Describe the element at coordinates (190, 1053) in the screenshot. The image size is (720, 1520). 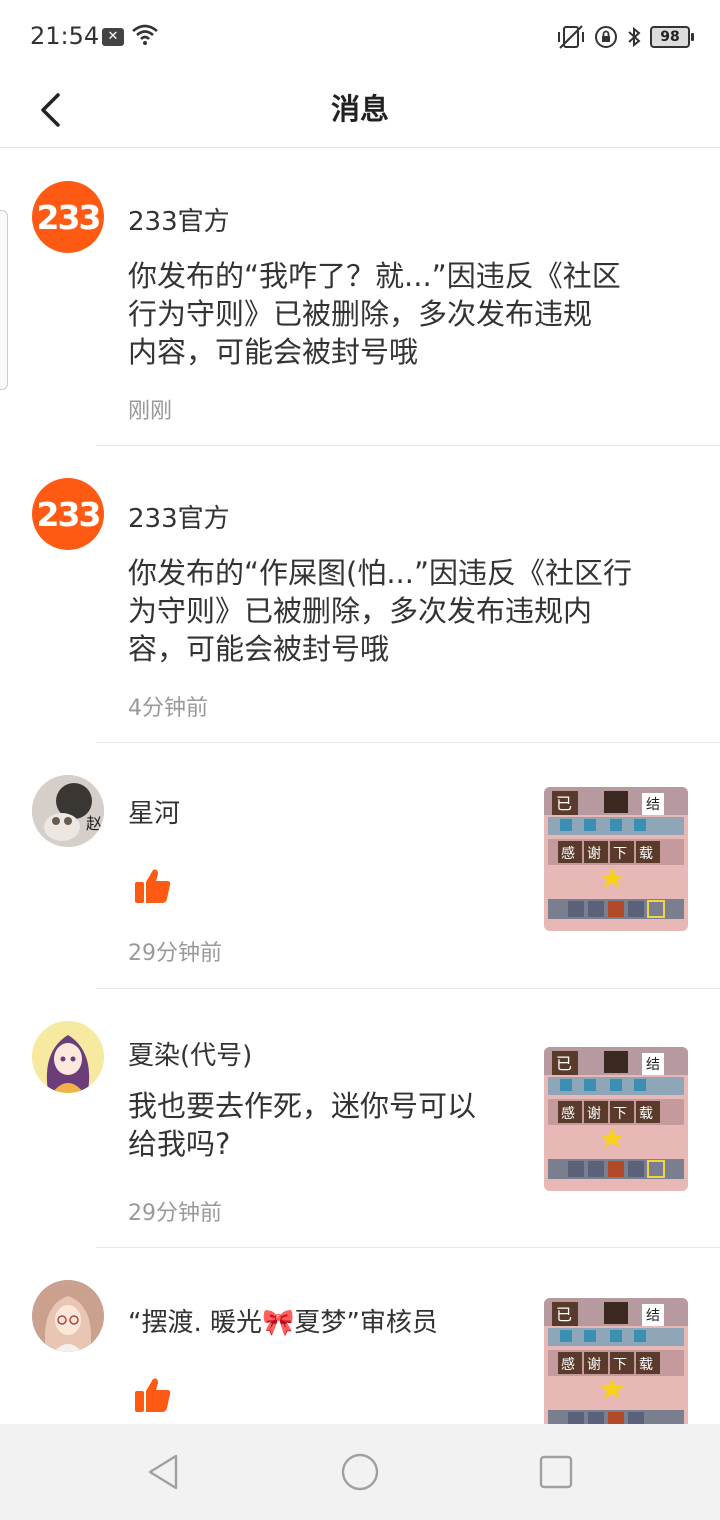
I see `sender-name: 夏染(代号)` at that location.